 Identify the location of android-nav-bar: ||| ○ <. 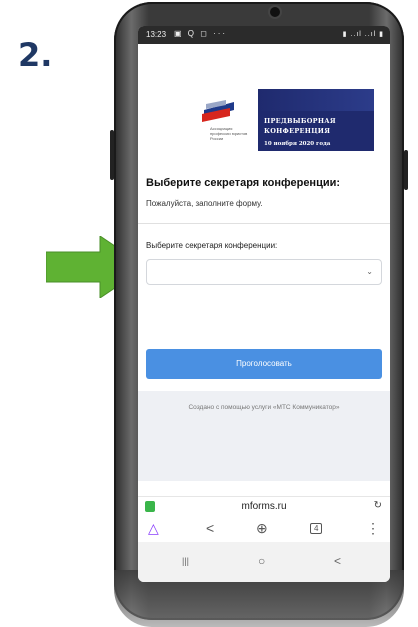
(264, 562).